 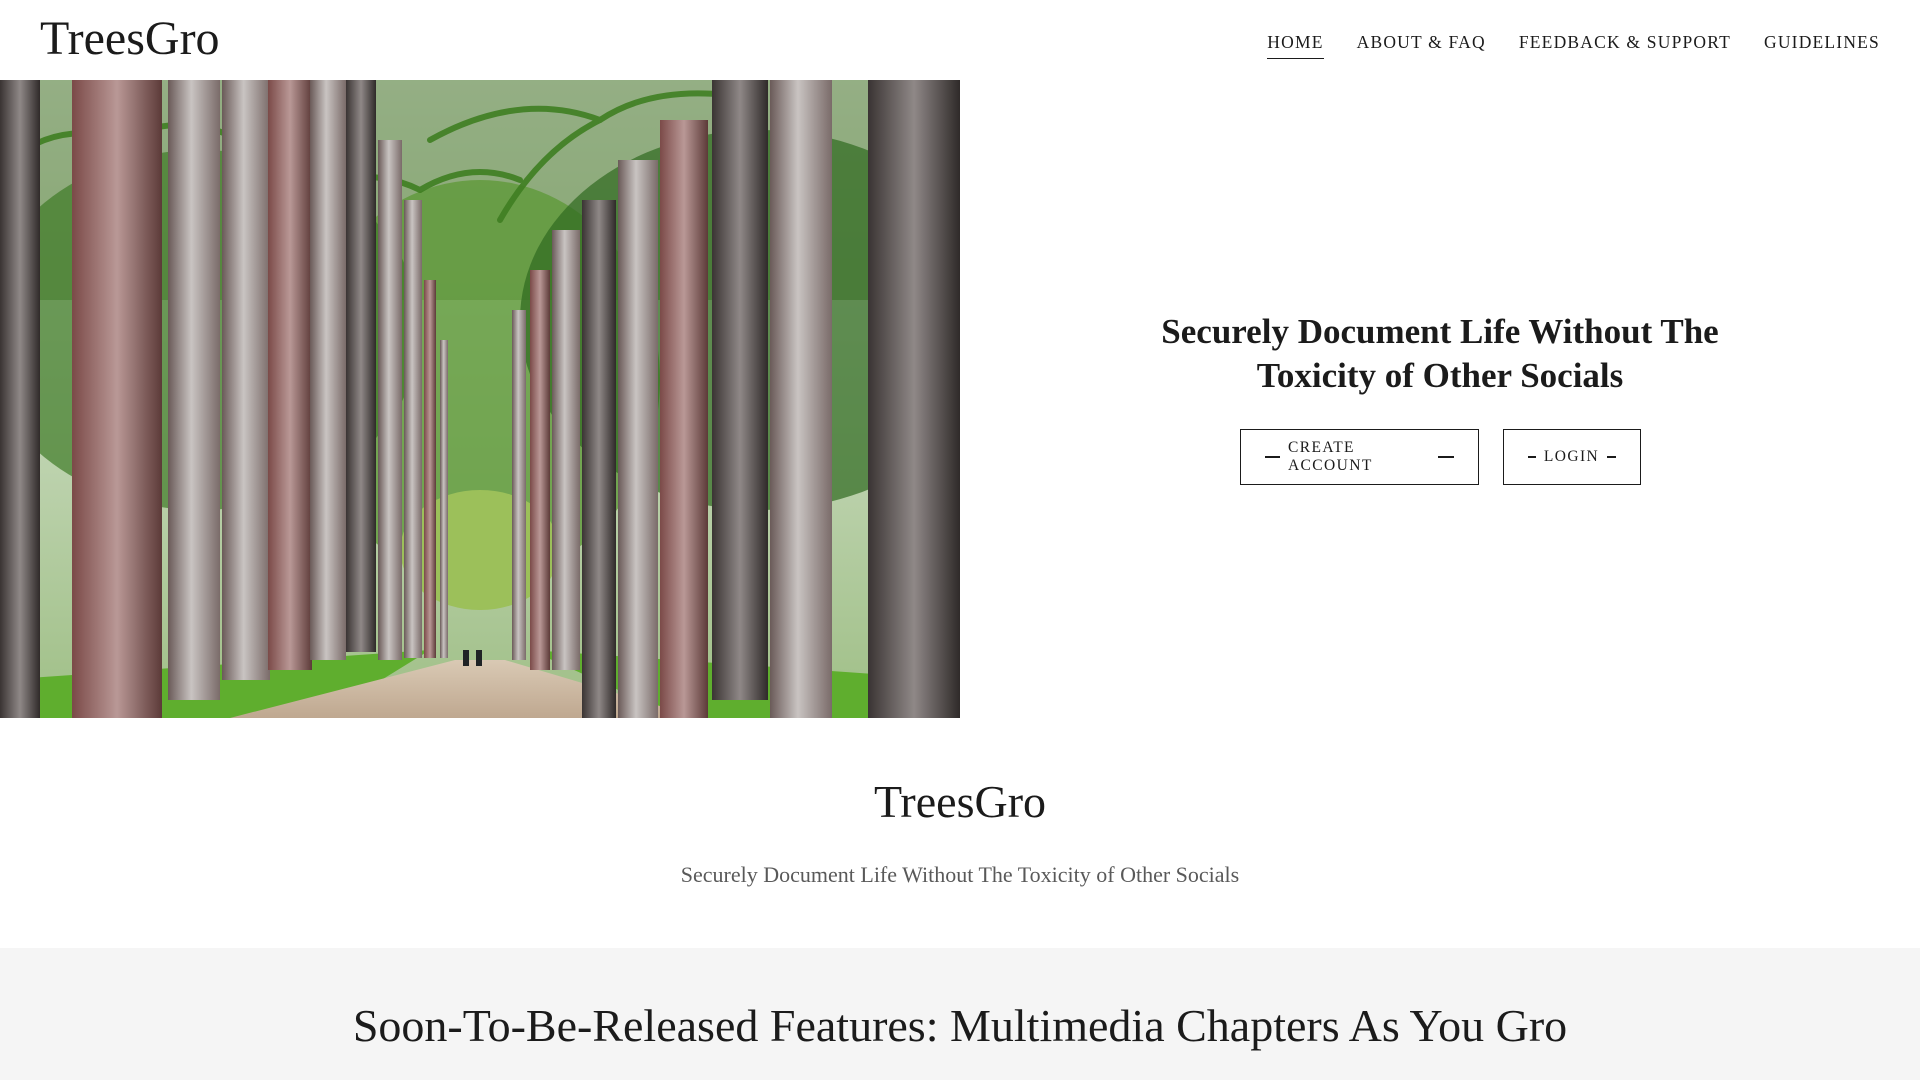 What do you see at coordinates (1330, 456) in the screenshot?
I see `create-account-label: CREATE ACCOUNT` at bounding box center [1330, 456].